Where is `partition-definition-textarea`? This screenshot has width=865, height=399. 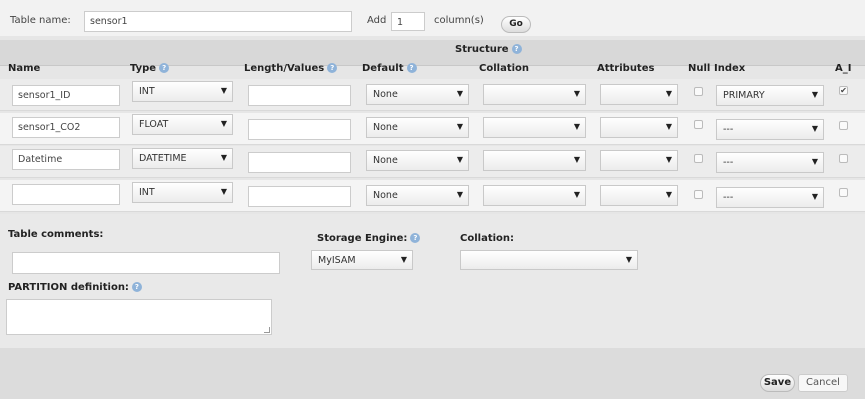
partition-definition-textarea is located at coordinates (139, 317).